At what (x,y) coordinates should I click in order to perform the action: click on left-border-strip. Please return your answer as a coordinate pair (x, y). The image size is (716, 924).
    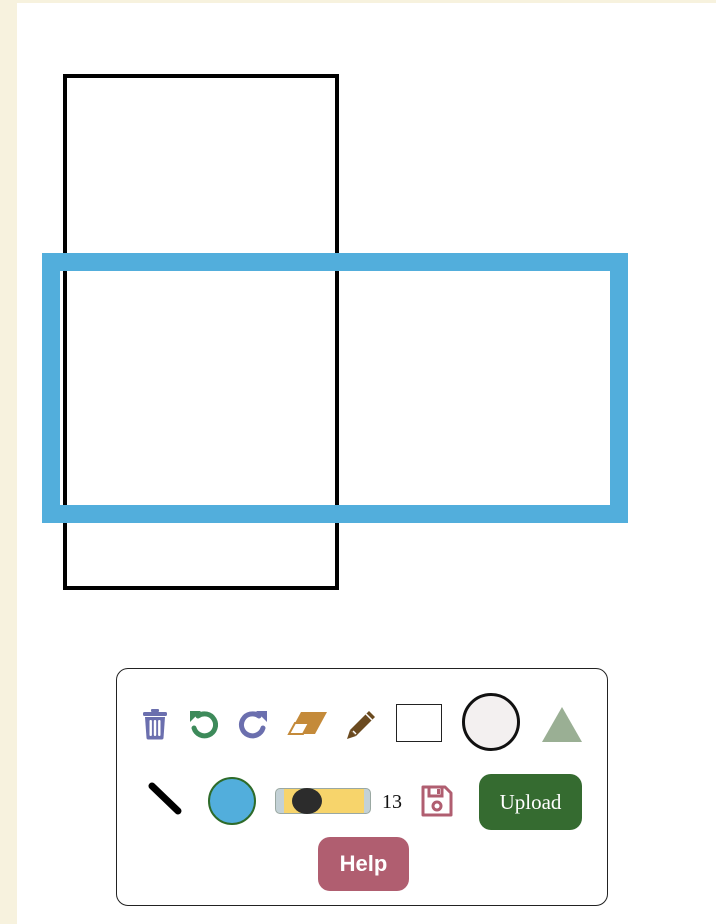
    Looking at the image, I should click on (8, 462).